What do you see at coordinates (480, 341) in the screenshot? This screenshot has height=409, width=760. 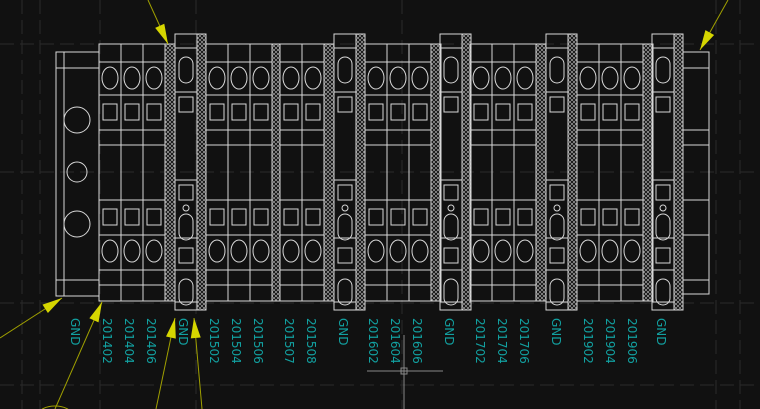 I see `terminal-label: 201702` at bounding box center [480, 341].